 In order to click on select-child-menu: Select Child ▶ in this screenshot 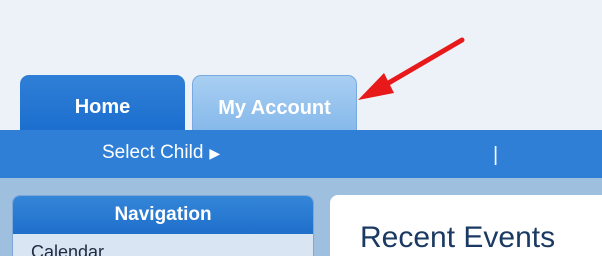, I will do `click(161, 153)`.